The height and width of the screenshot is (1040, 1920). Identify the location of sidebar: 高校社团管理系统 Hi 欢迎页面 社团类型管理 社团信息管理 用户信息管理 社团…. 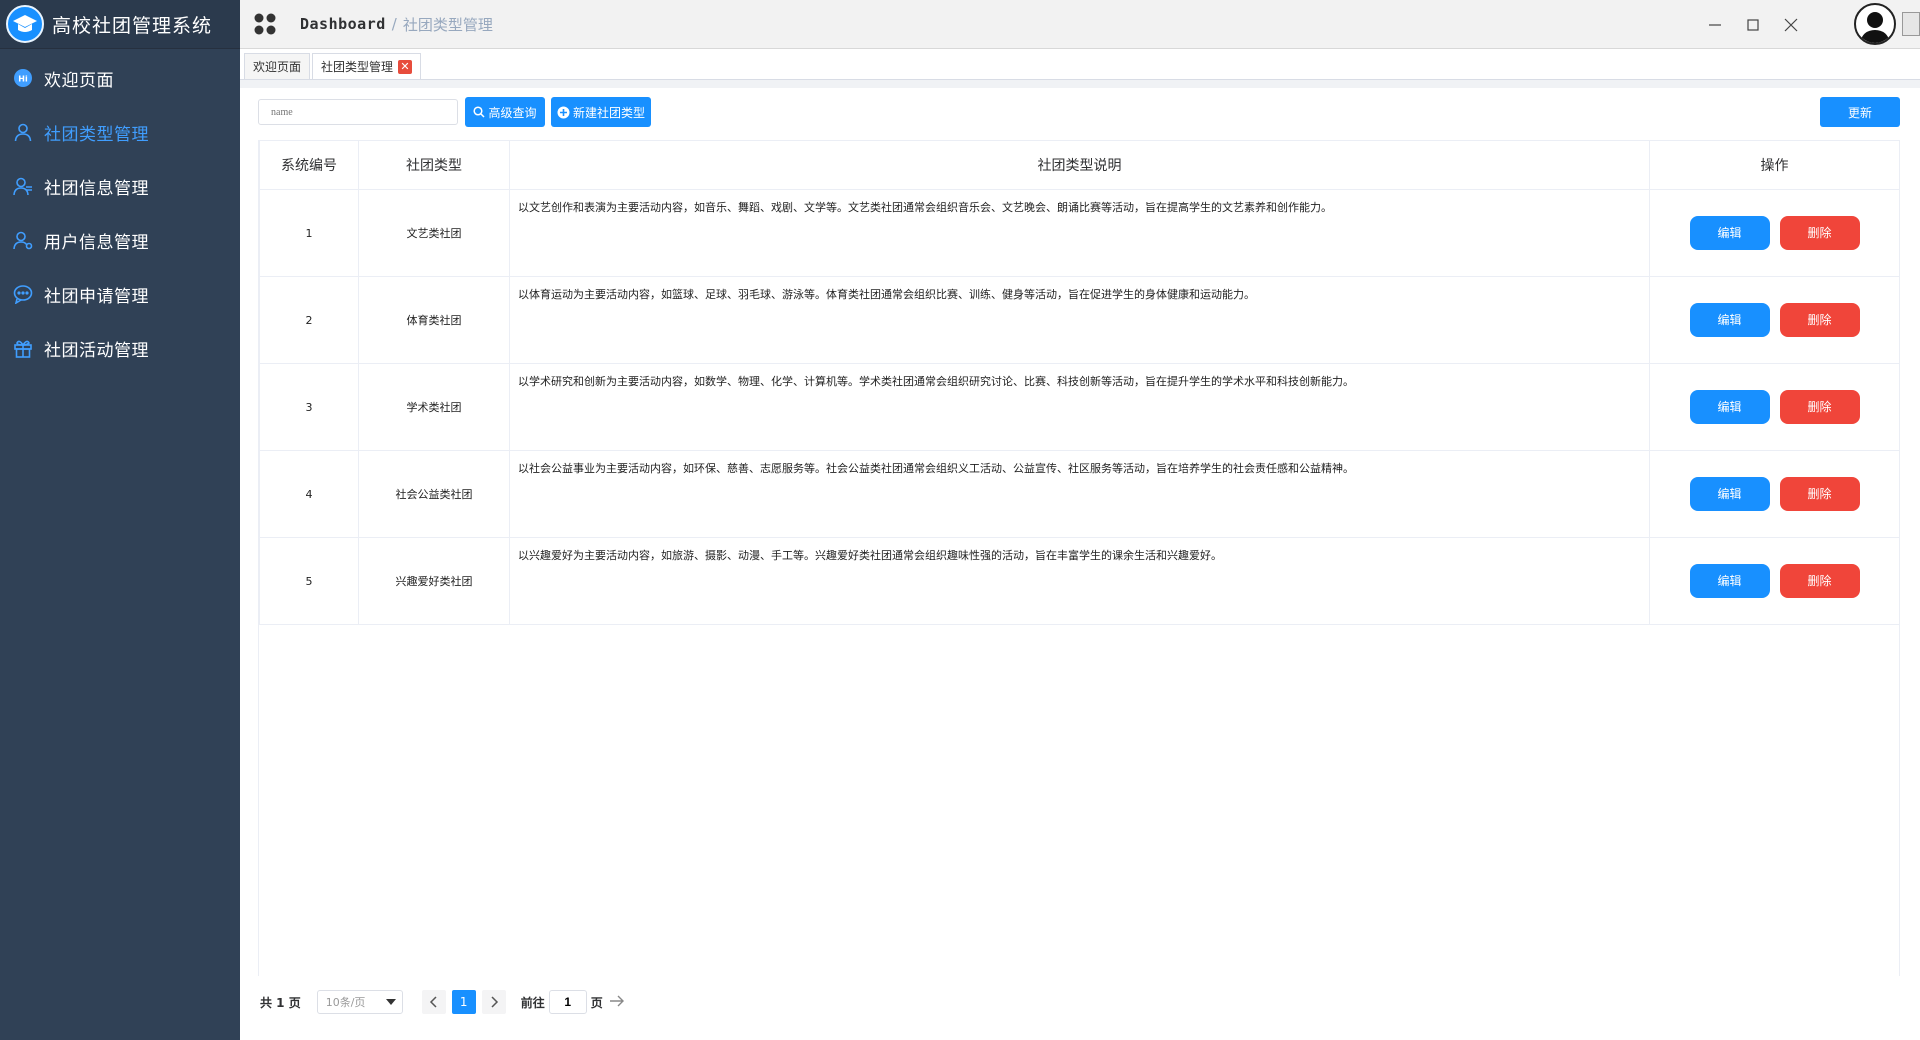
(120, 520).